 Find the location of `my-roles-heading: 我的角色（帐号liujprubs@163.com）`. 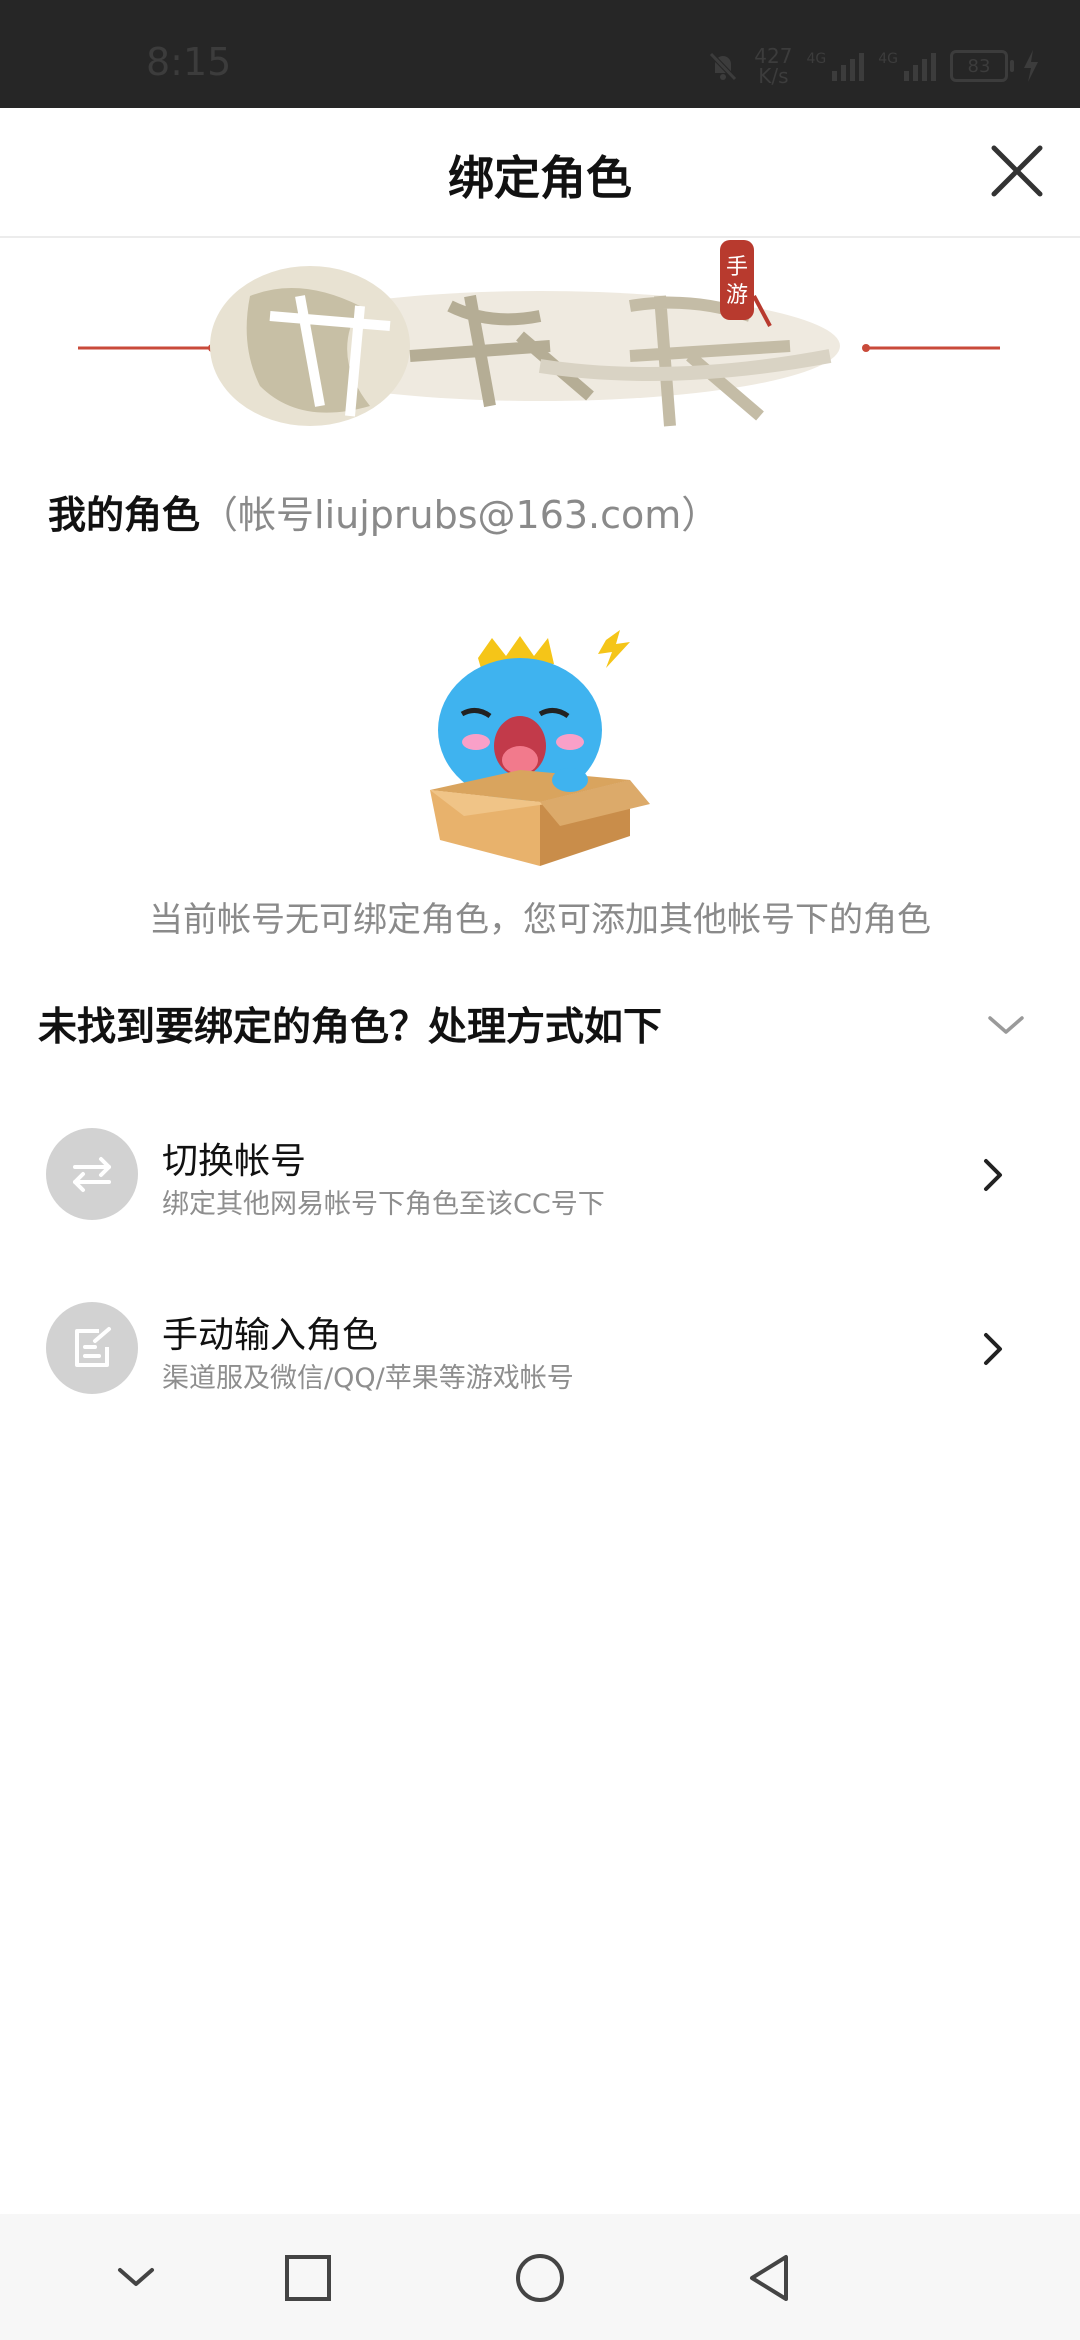

my-roles-heading: 我的角色（帐号liujprubs@163.com） is located at coordinates (383, 511).